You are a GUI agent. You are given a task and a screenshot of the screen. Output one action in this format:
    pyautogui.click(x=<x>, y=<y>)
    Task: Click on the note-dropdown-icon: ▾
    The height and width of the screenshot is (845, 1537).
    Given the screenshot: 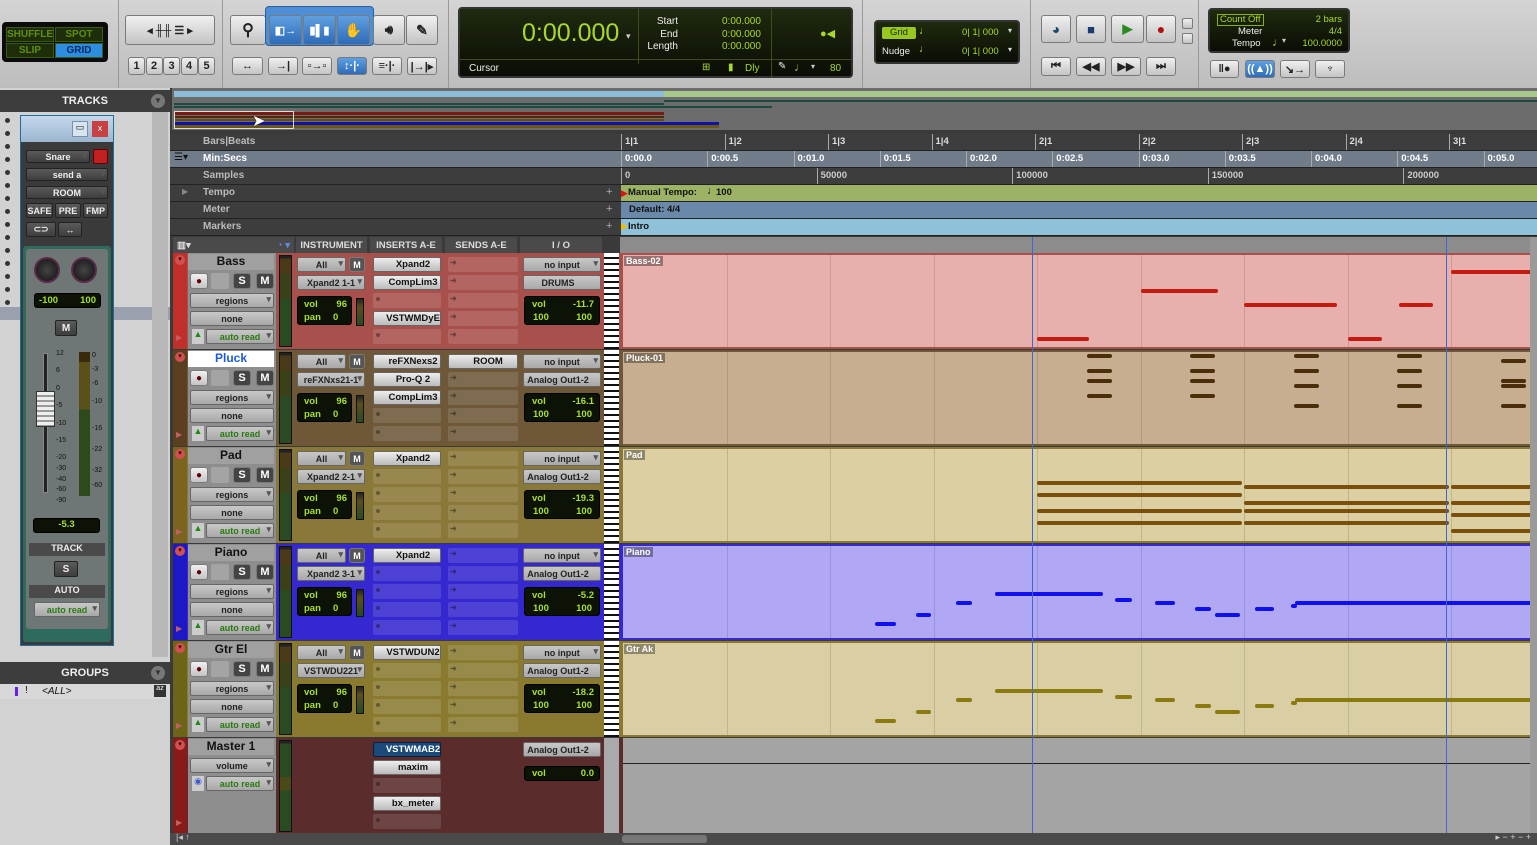 What is the action you would take?
    pyautogui.click(x=813, y=66)
    